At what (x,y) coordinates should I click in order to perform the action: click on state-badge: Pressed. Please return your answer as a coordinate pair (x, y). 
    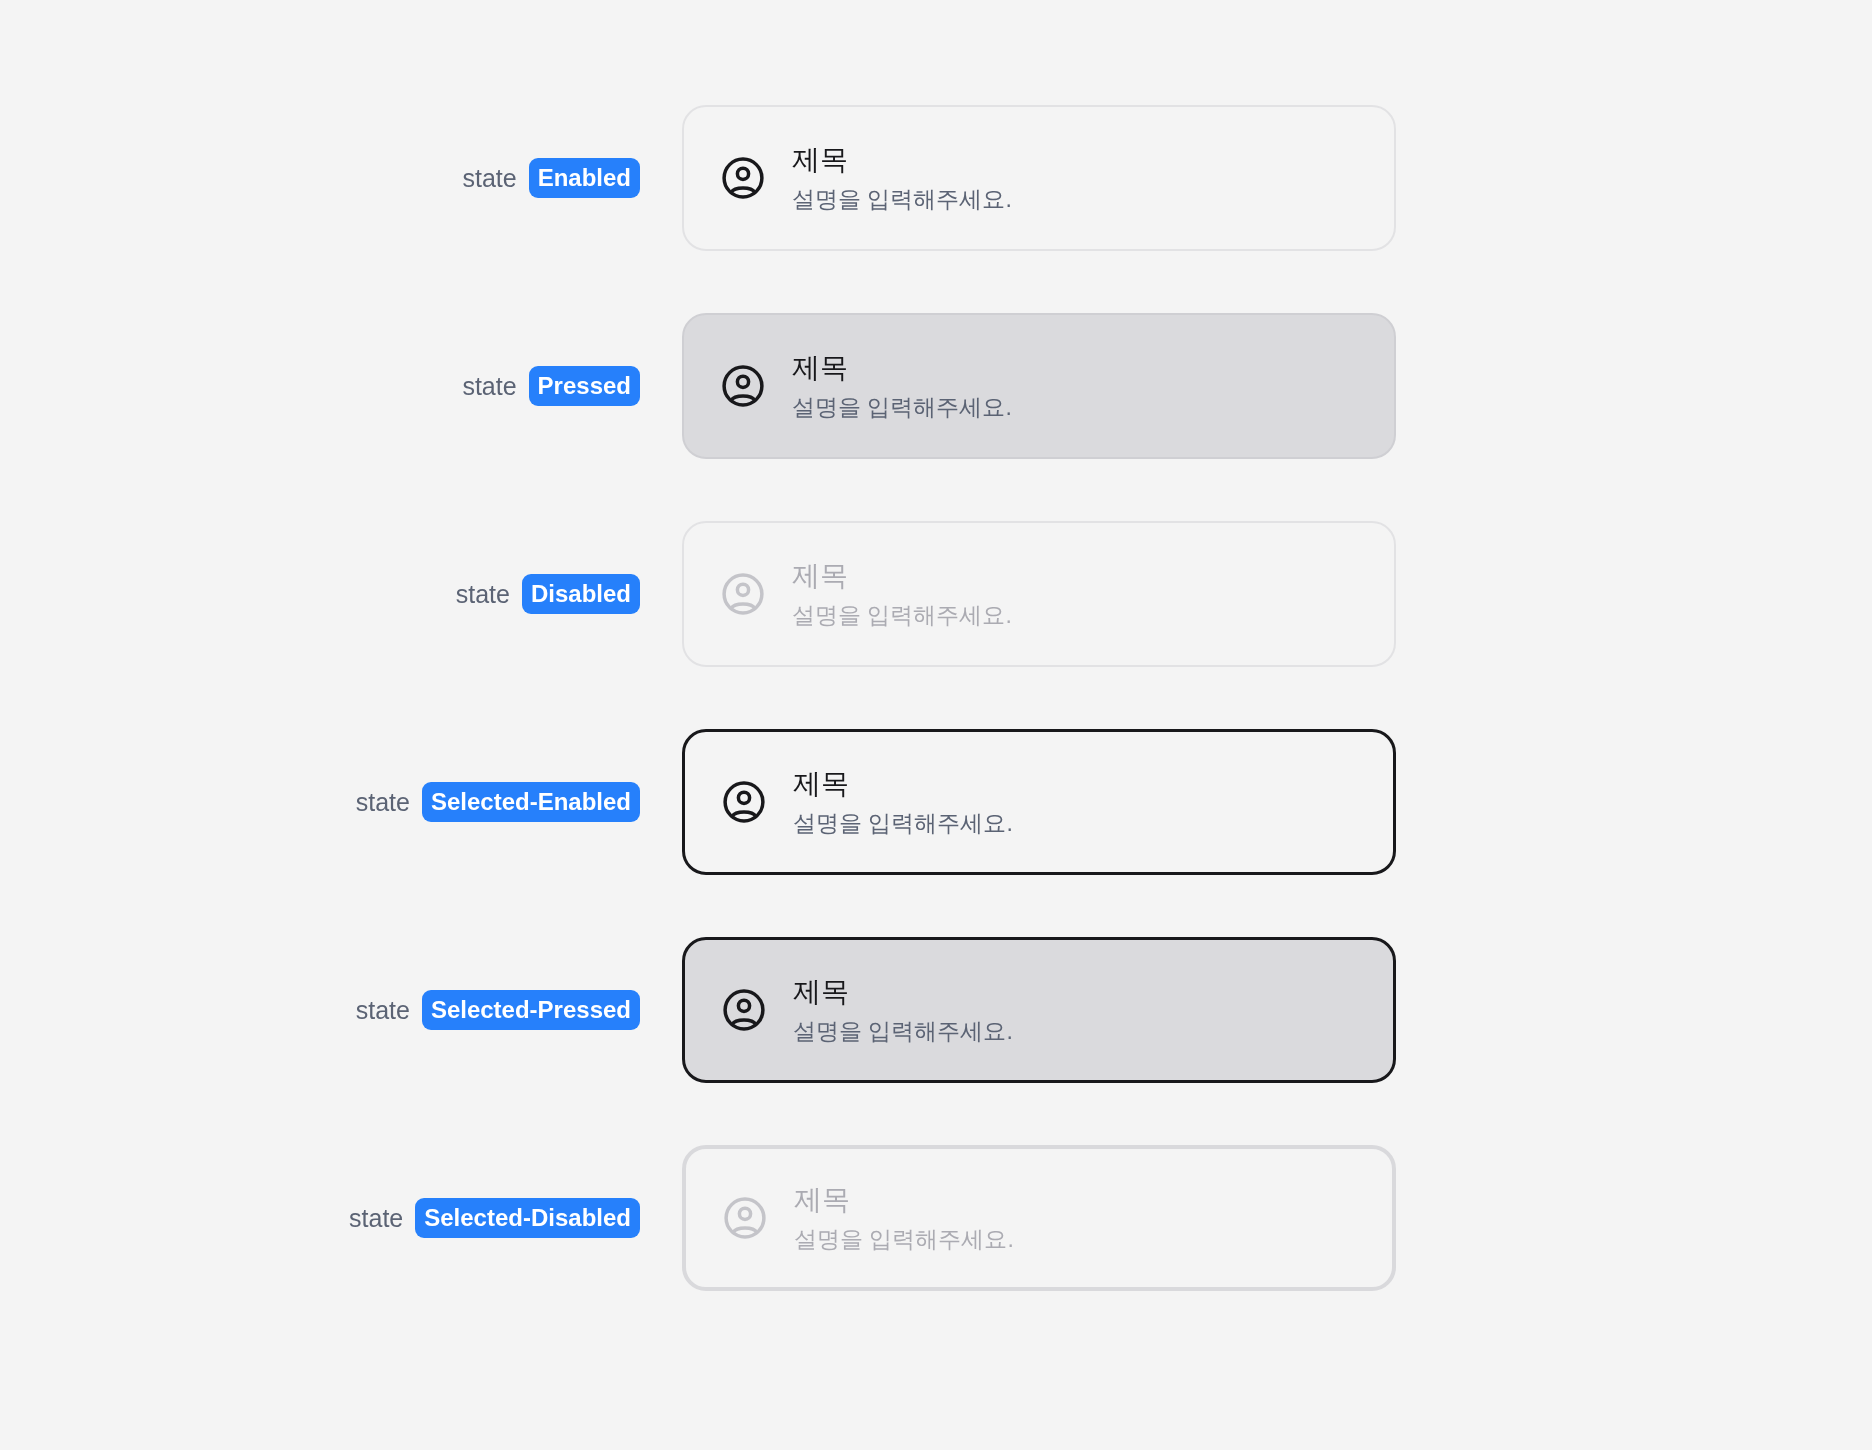
    Looking at the image, I should click on (584, 386).